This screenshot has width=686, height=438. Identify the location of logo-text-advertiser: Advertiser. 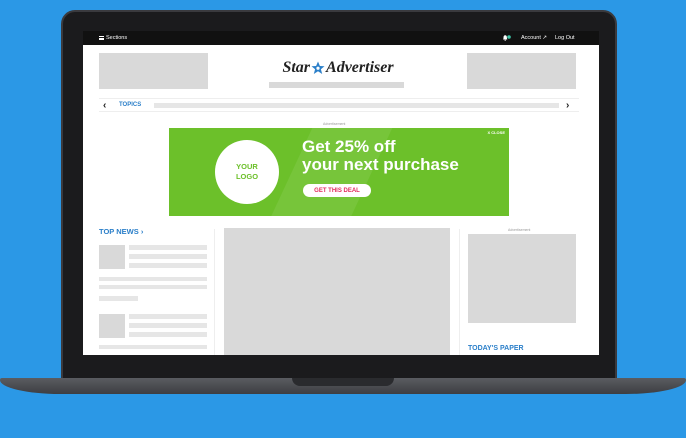
(360, 67).